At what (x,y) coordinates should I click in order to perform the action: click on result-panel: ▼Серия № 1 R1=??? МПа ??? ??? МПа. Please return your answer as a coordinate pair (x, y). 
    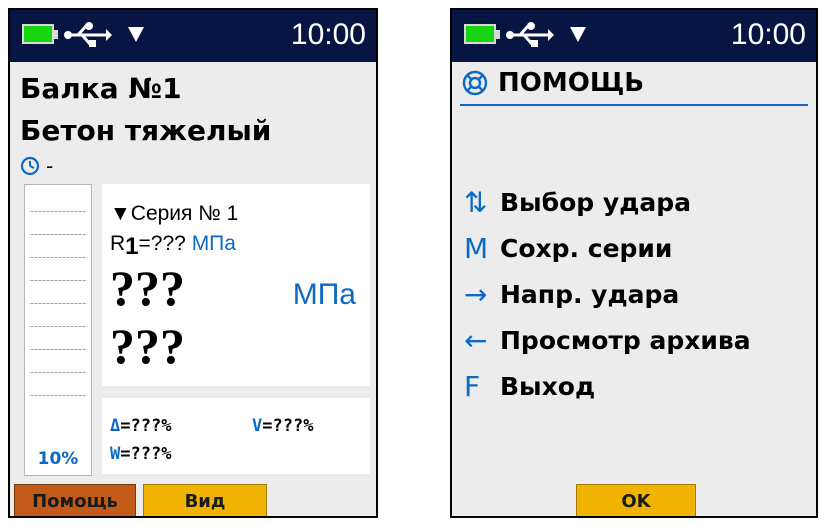
    Looking at the image, I should click on (236, 285).